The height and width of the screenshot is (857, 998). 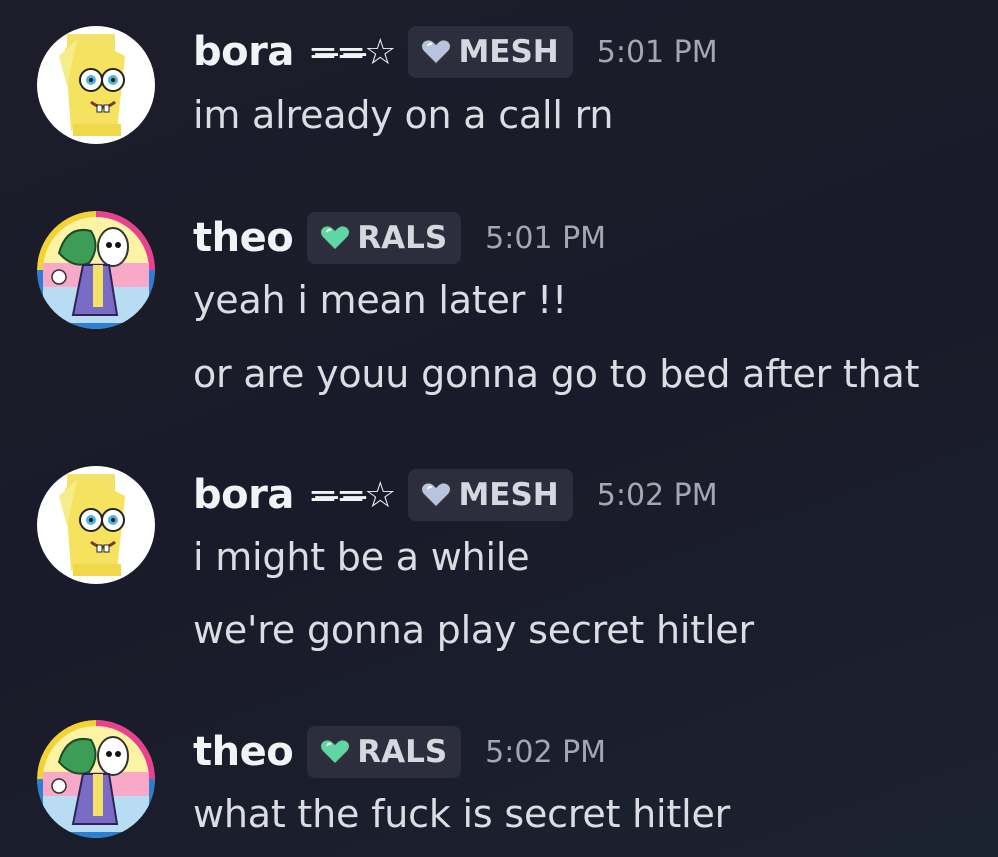 I want to click on message-text: or are youu gonna go to bed after that, so click(x=556, y=374).